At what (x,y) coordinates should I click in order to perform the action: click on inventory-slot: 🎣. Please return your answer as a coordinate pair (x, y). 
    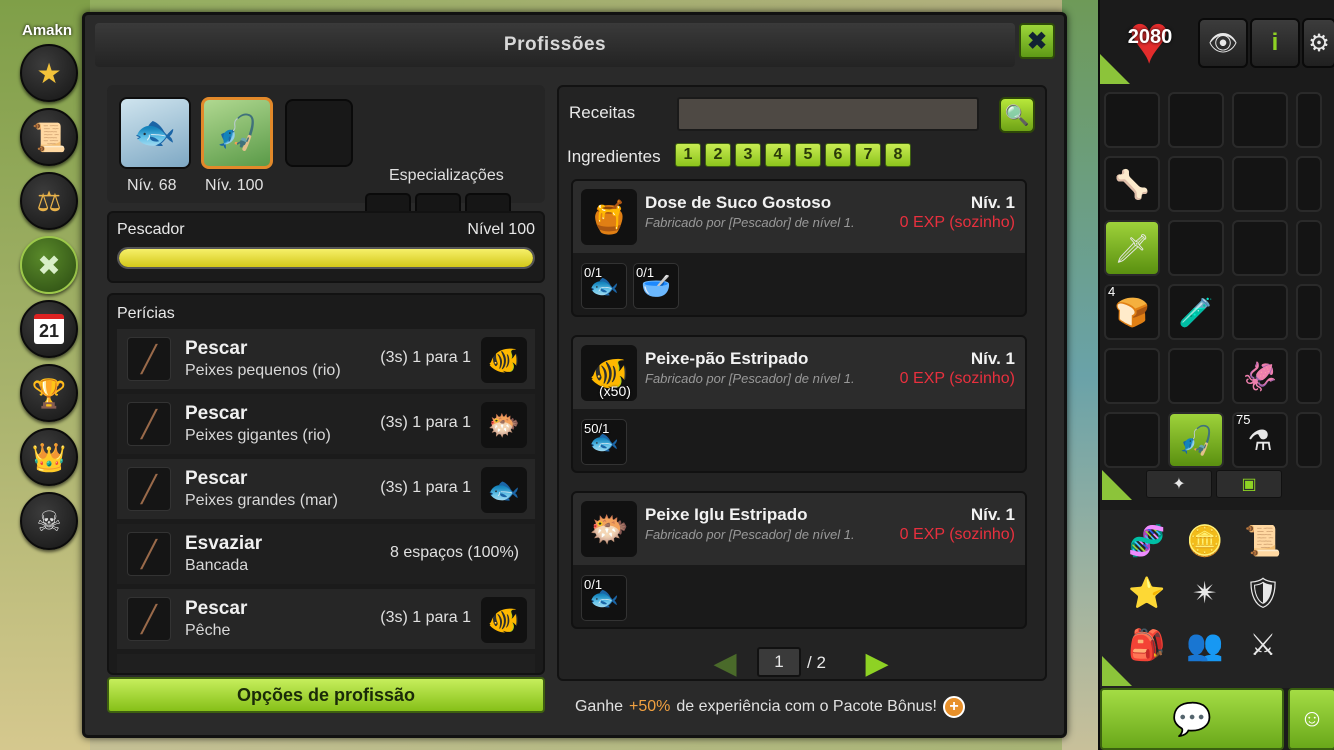
    Looking at the image, I should click on (1196, 440).